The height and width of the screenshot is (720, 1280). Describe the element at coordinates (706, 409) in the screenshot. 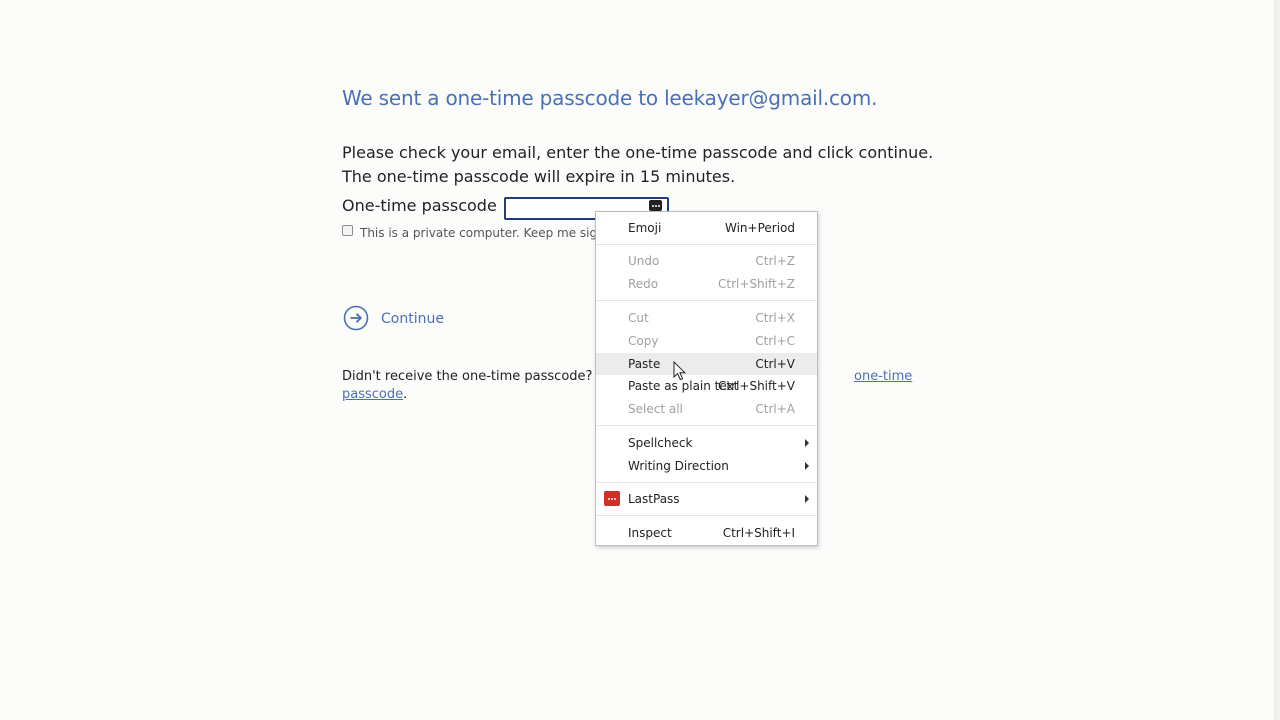

I see `menu-item-select-all: Select all Ctrl+A` at that location.